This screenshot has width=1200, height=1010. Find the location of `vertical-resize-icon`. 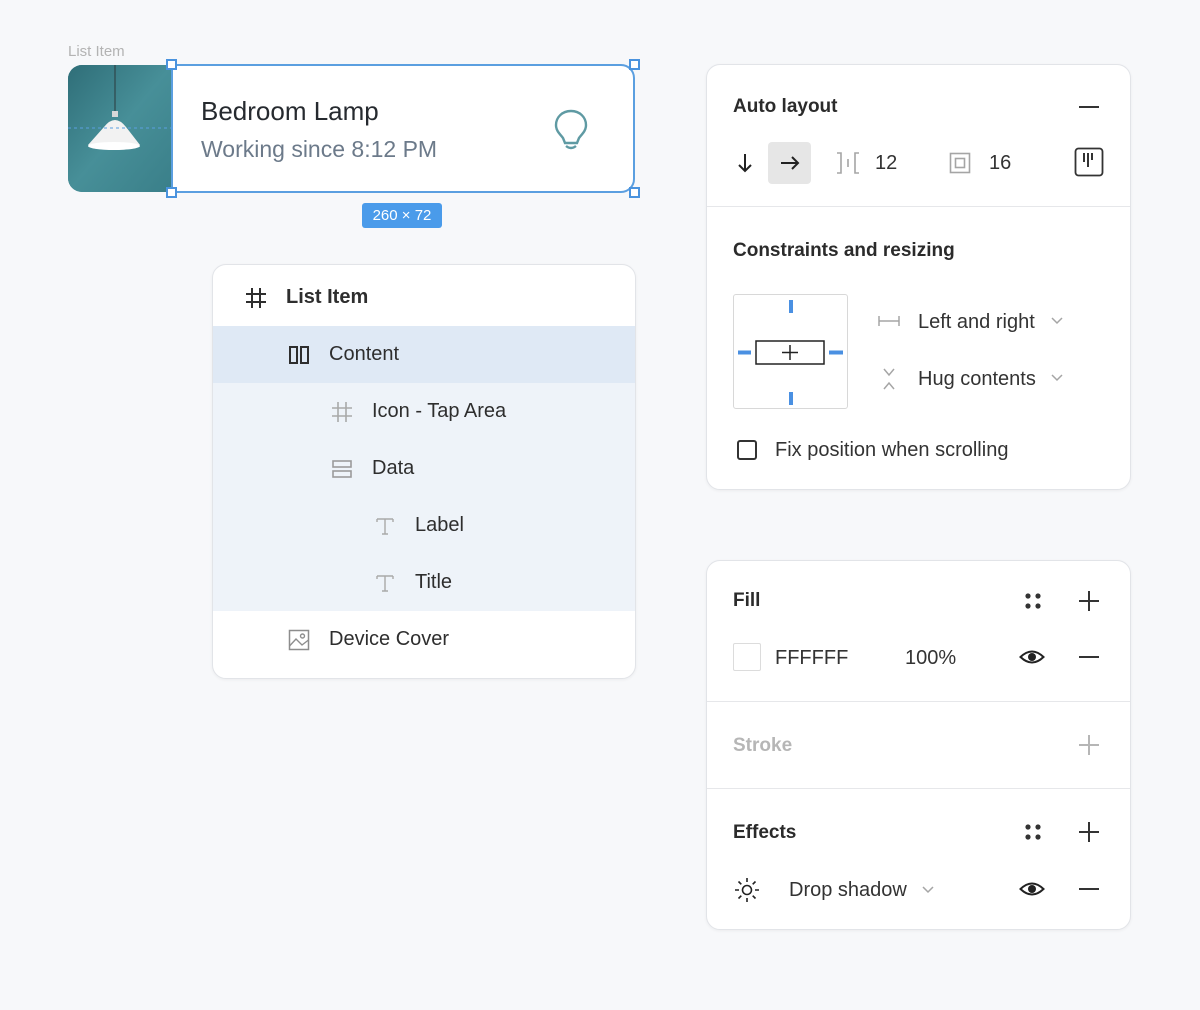

vertical-resize-icon is located at coordinates (889, 379).